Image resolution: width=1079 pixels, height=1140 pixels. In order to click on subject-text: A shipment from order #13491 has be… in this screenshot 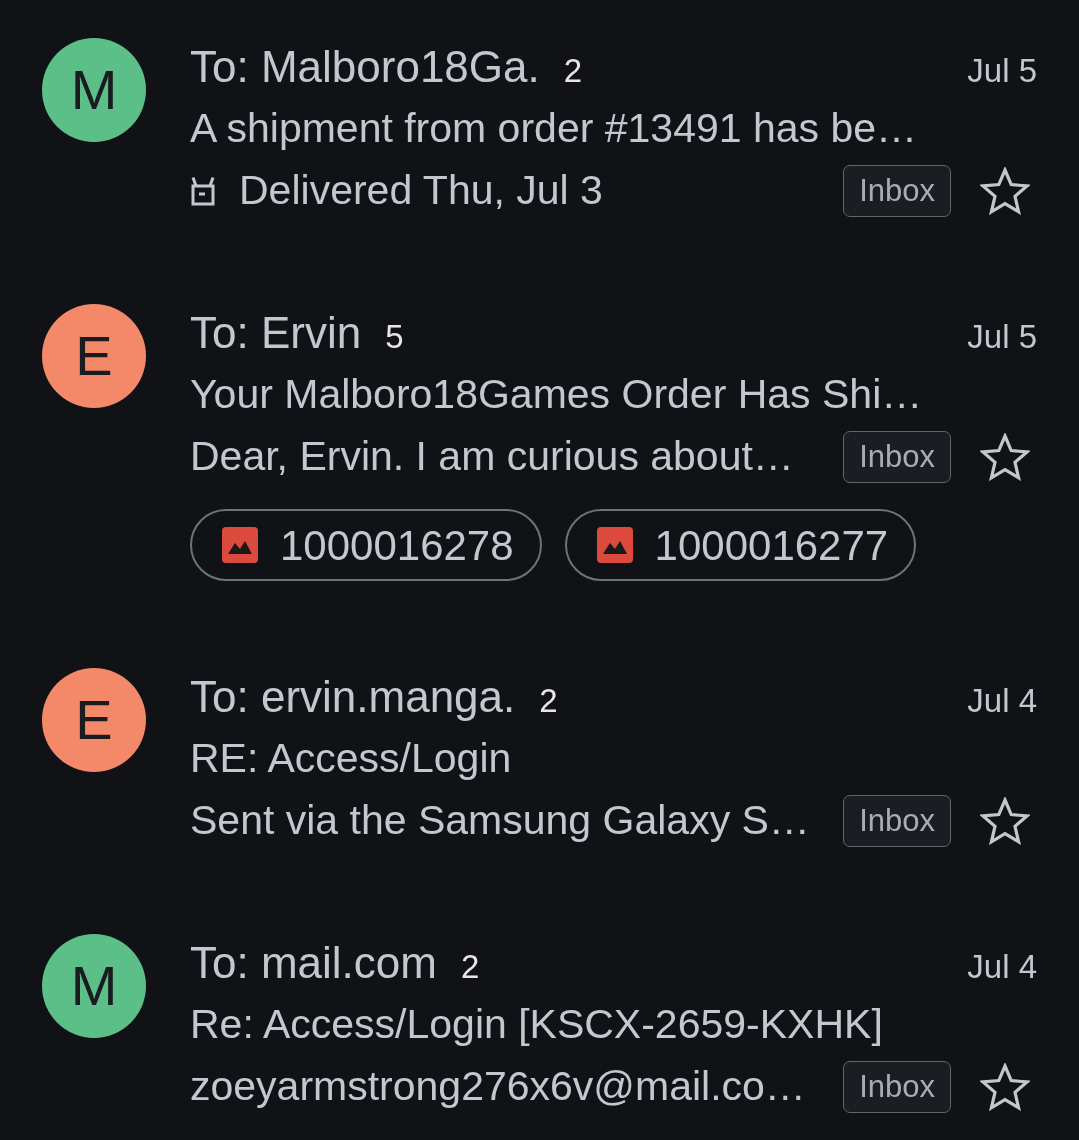, I will do `click(554, 129)`.